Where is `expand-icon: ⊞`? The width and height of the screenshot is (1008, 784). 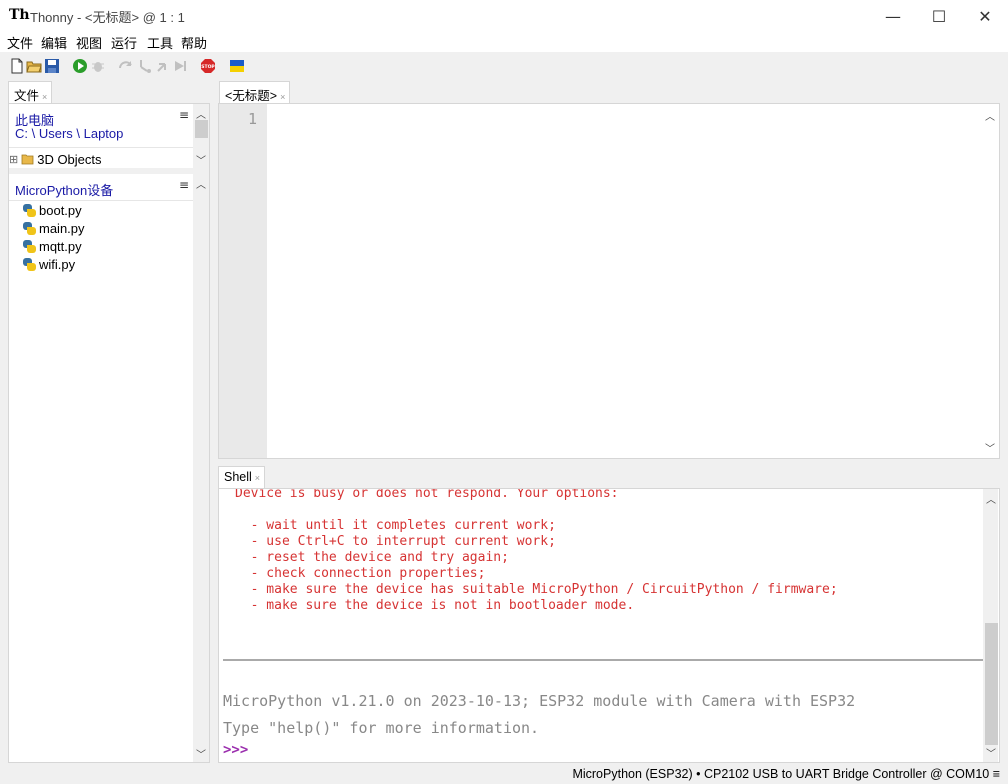
expand-icon: ⊞ is located at coordinates (13, 159).